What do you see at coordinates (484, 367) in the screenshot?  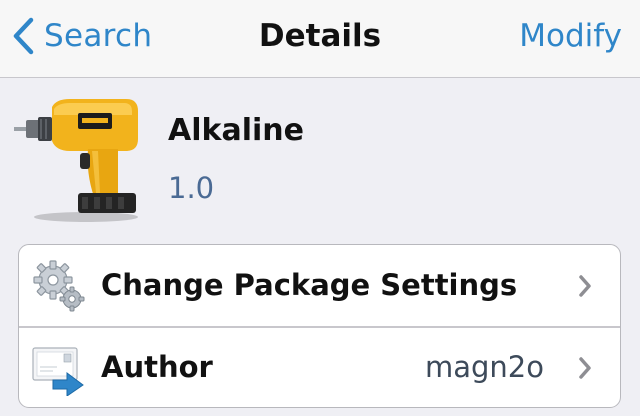 I see `author-value: magn2o` at bounding box center [484, 367].